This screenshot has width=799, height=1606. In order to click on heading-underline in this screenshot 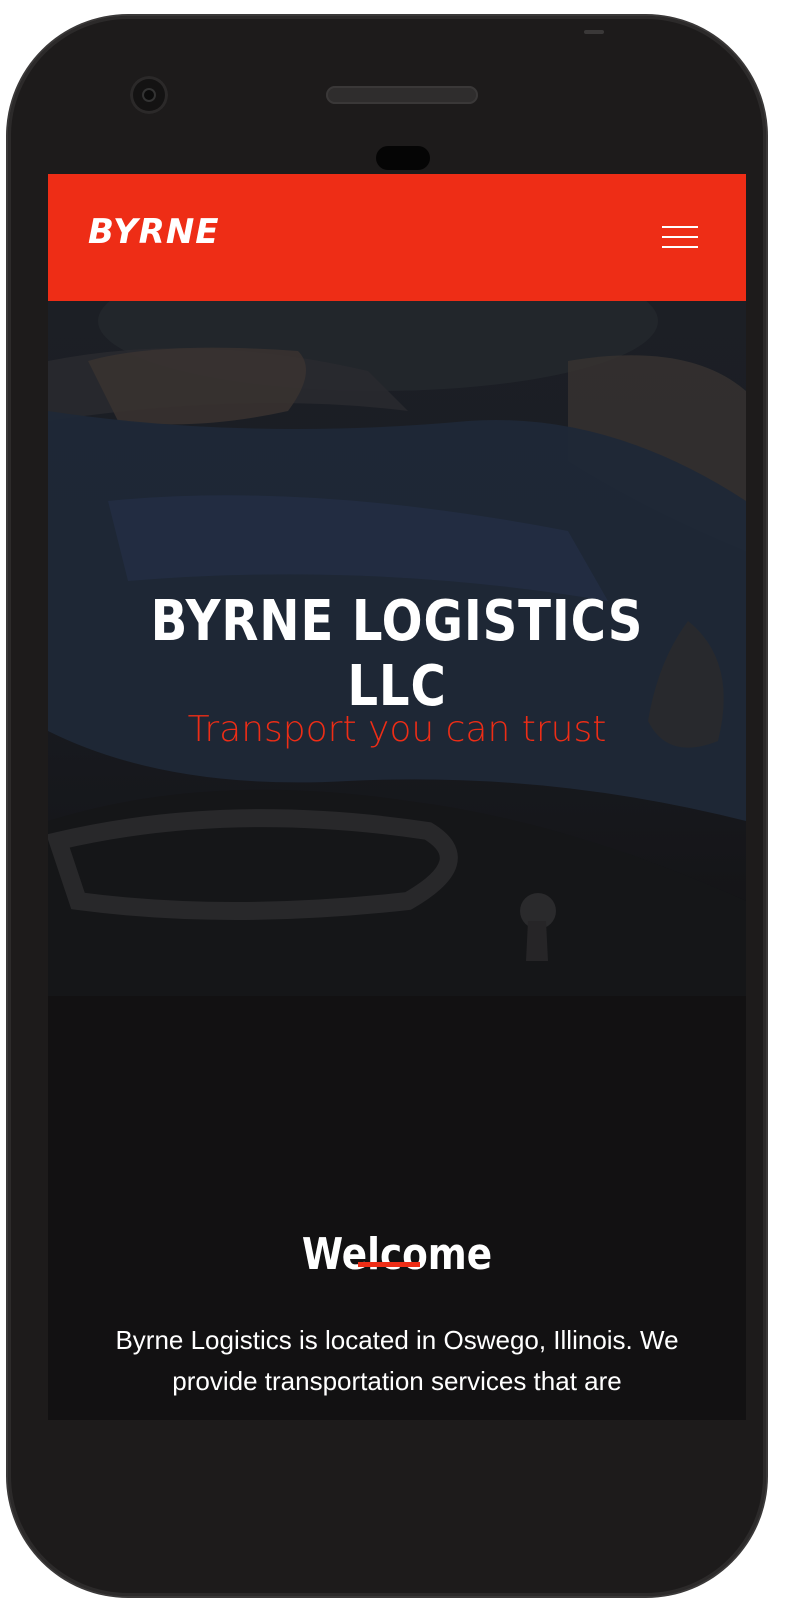, I will do `click(389, 1264)`.